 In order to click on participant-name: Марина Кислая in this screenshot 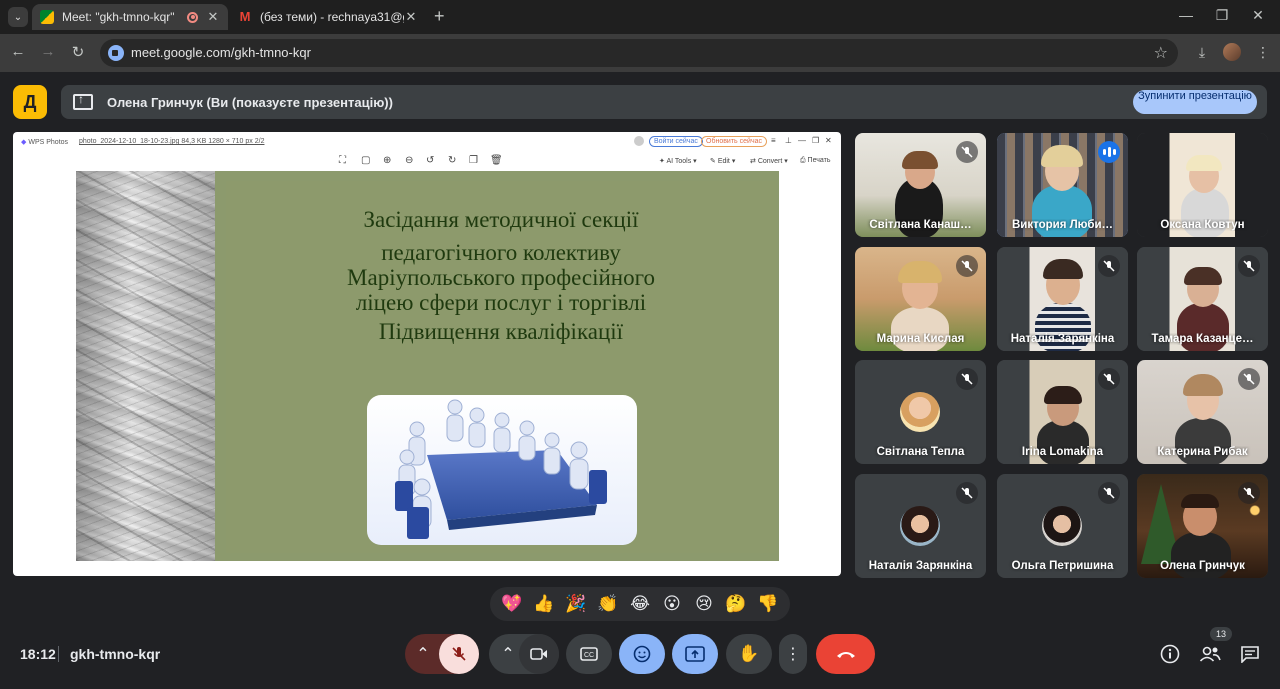, I will do `click(920, 339)`.